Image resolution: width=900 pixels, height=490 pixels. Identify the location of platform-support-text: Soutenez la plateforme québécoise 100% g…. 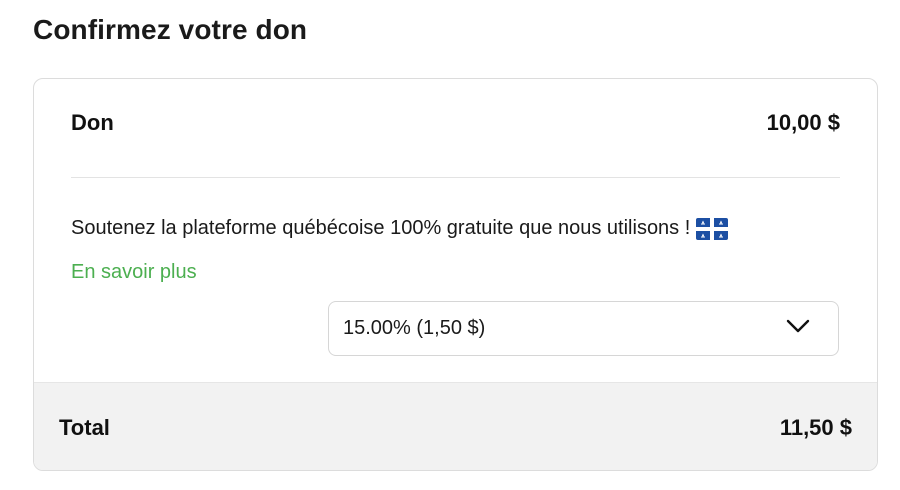
(381, 228).